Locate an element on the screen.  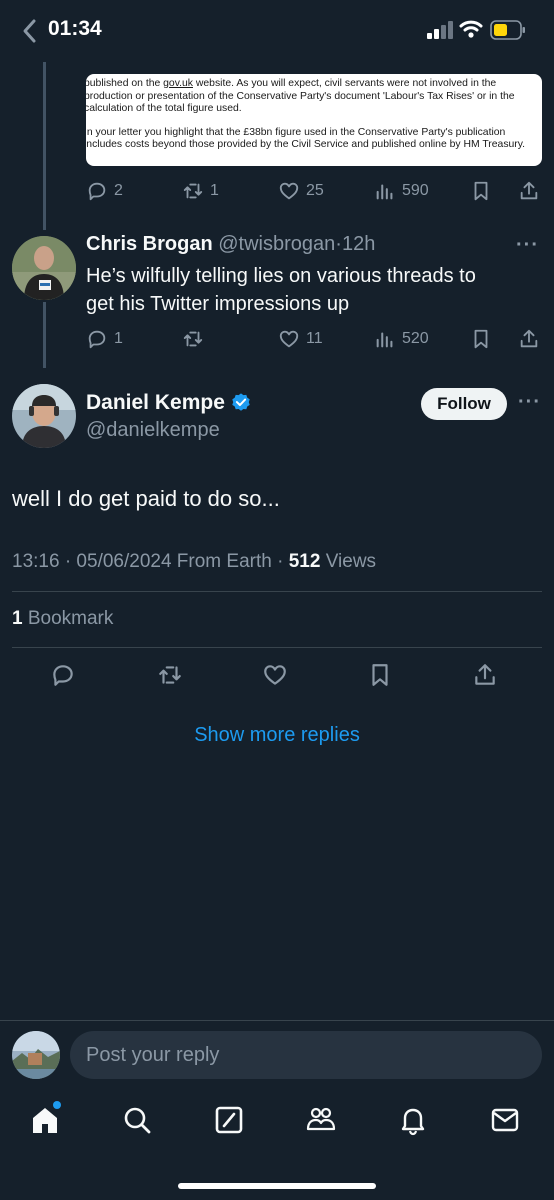
show-more-replies-link: Show more replies is located at coordinates (277, 735).